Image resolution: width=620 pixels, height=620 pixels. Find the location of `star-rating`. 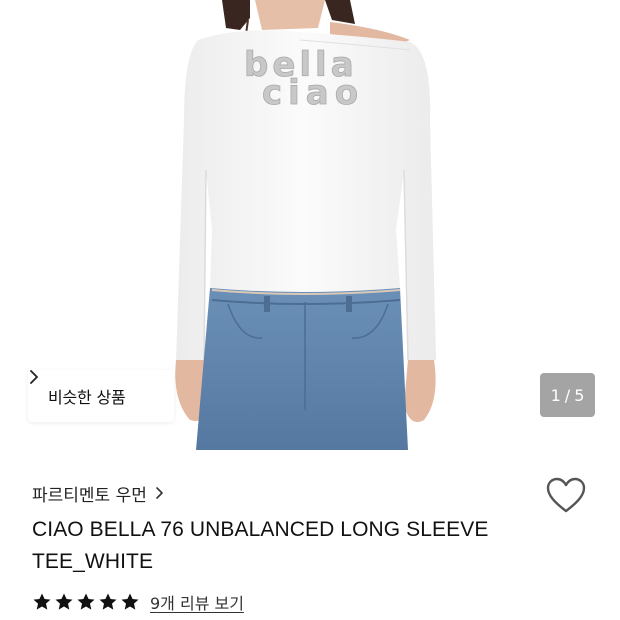

star-rating is located at coordinates (86, 602).